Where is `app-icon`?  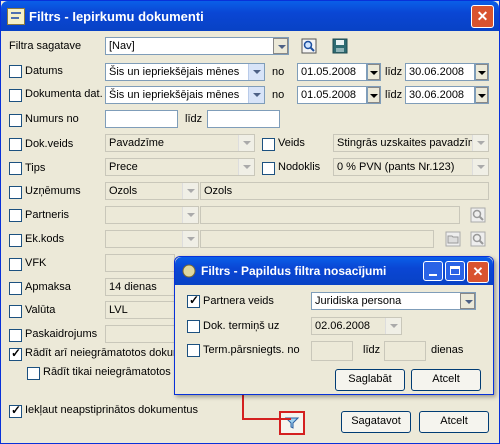
app-icon is located at coordinates (16, 16).